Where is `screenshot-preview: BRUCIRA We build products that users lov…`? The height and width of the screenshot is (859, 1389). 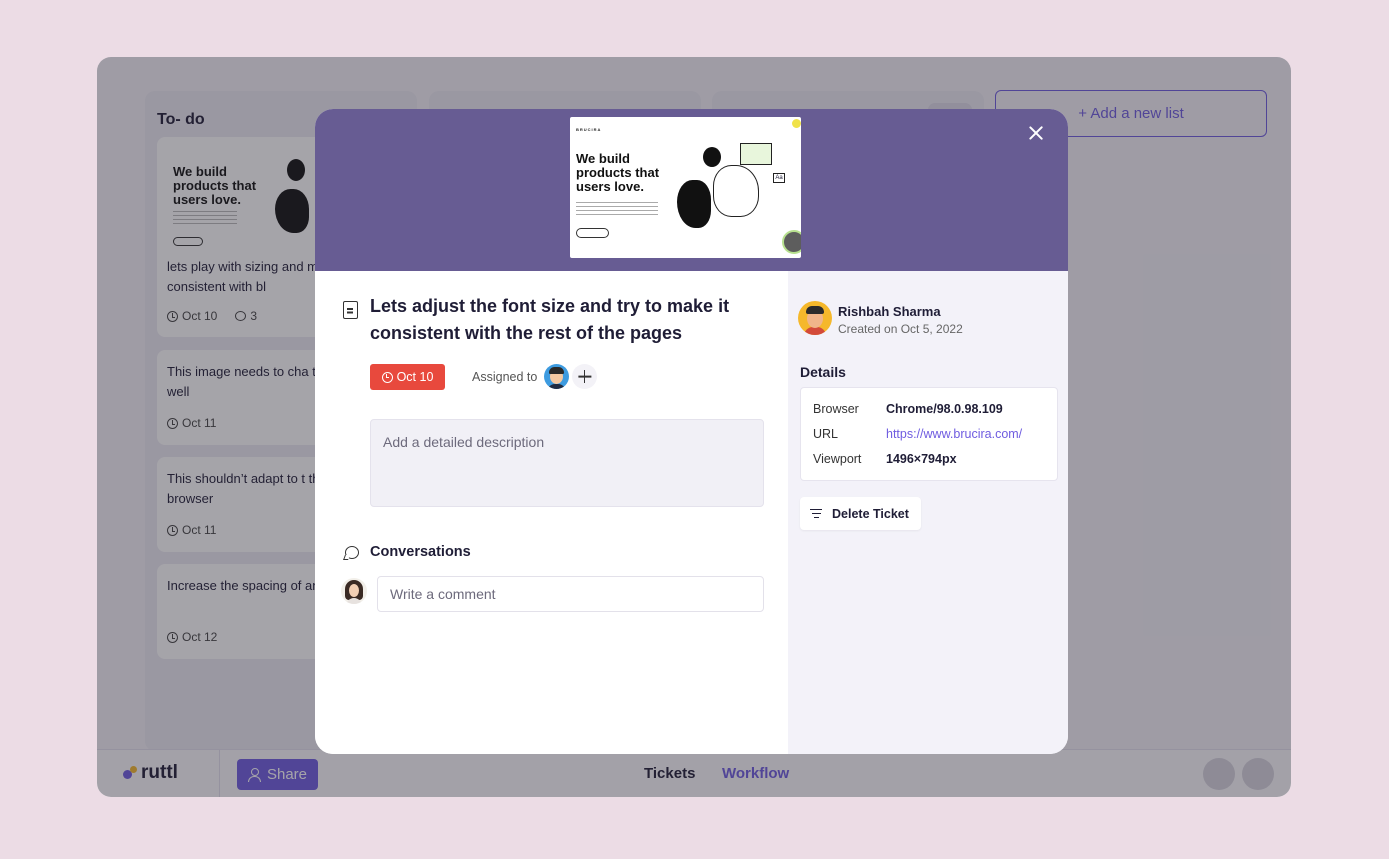
screenshot-preview: BRUCIRA We build products that users lov… is located at coordinates (685, 187).